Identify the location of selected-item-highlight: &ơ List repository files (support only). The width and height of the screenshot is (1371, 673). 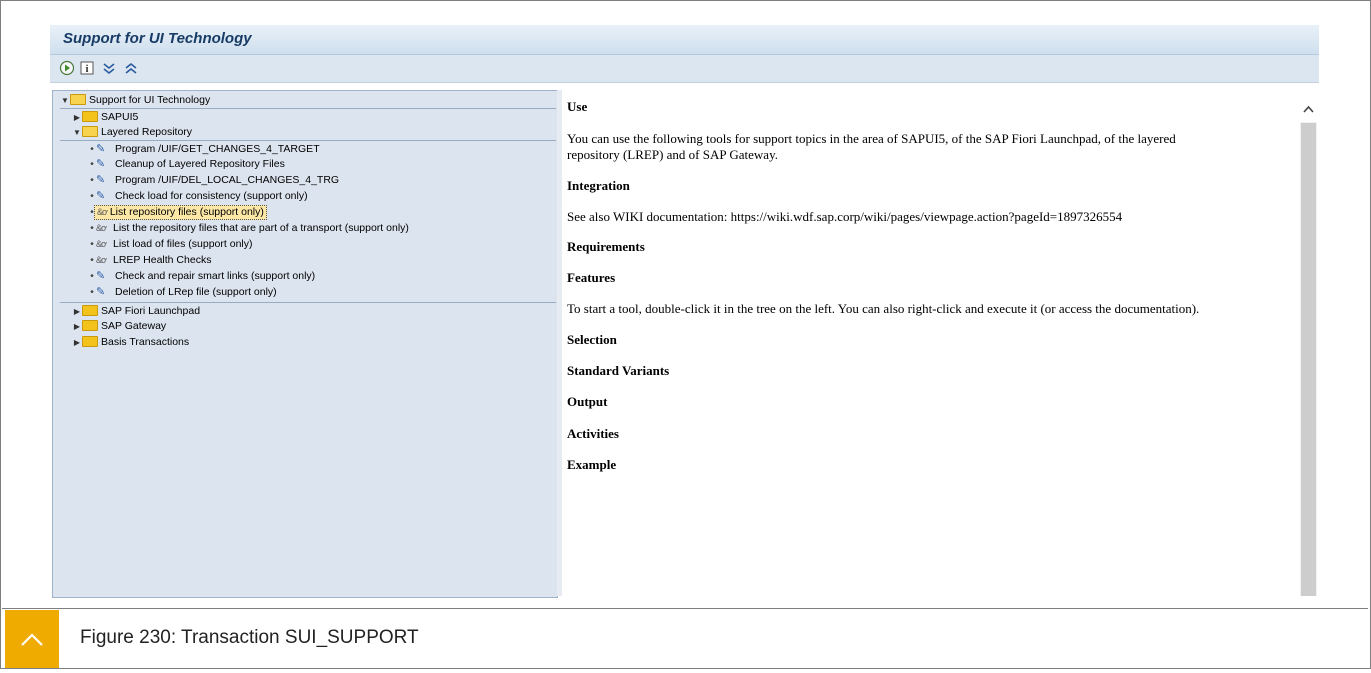
(180, 212).